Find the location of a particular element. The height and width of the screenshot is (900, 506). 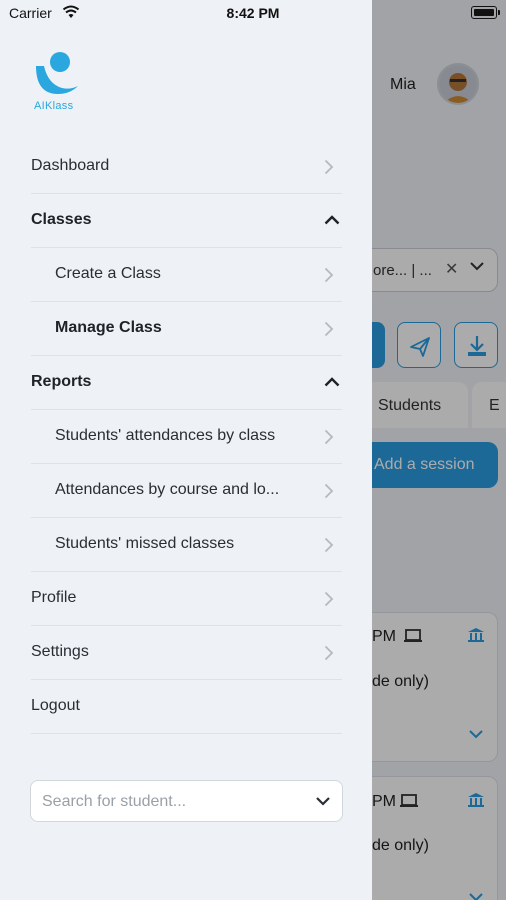

menu-item-settings: Settings is located at coordinates (186, 653).